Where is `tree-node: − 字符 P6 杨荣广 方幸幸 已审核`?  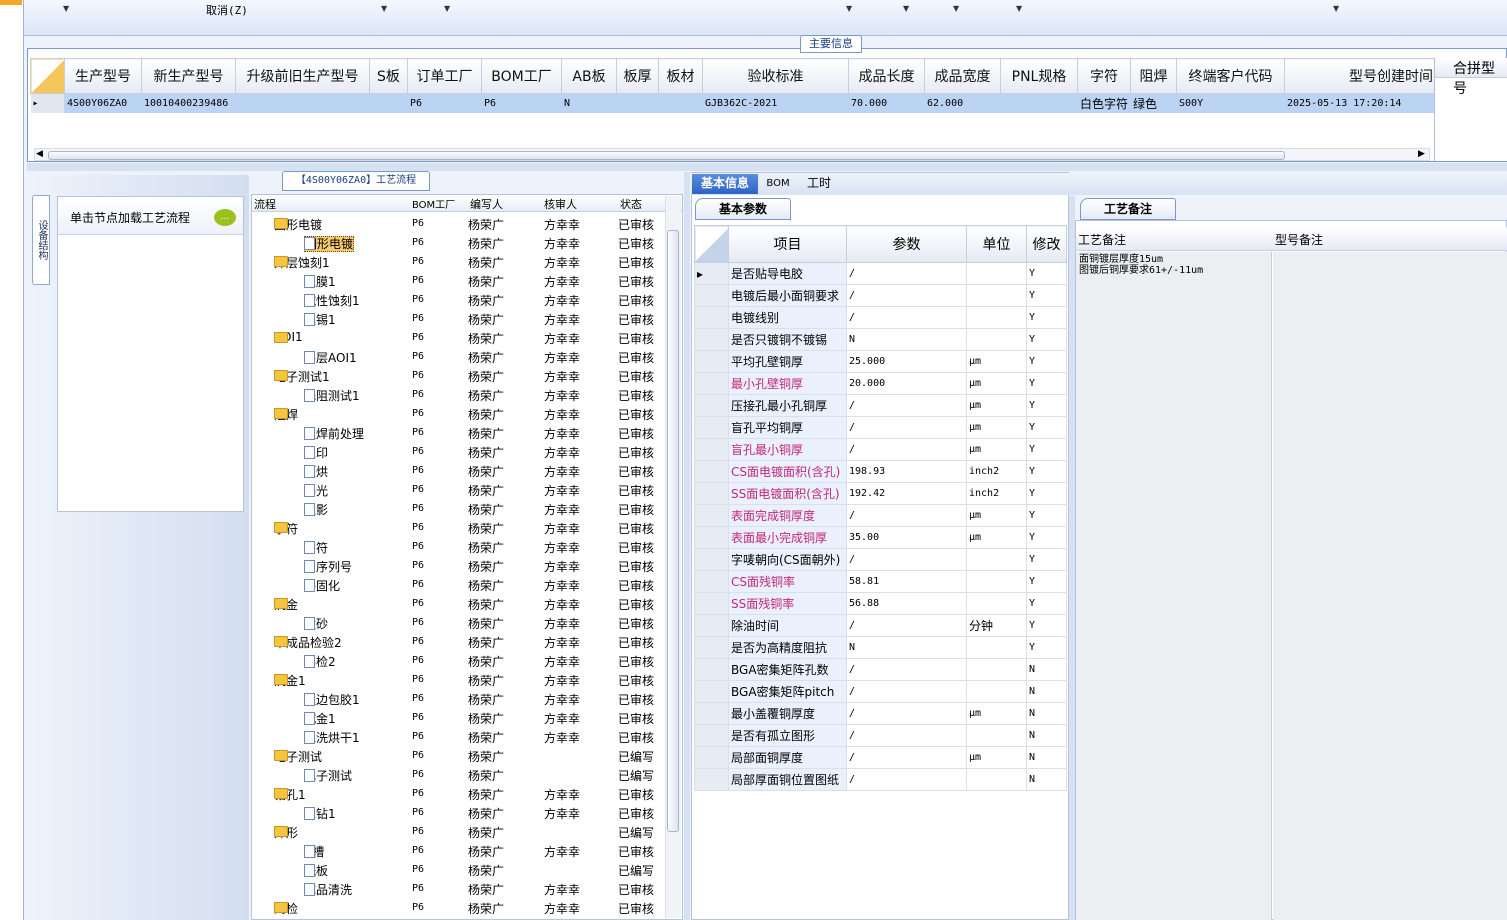
tree-node: − 字符 P6 杨荣广 方幸幸 已审核 is located at coordinates (459, 527).